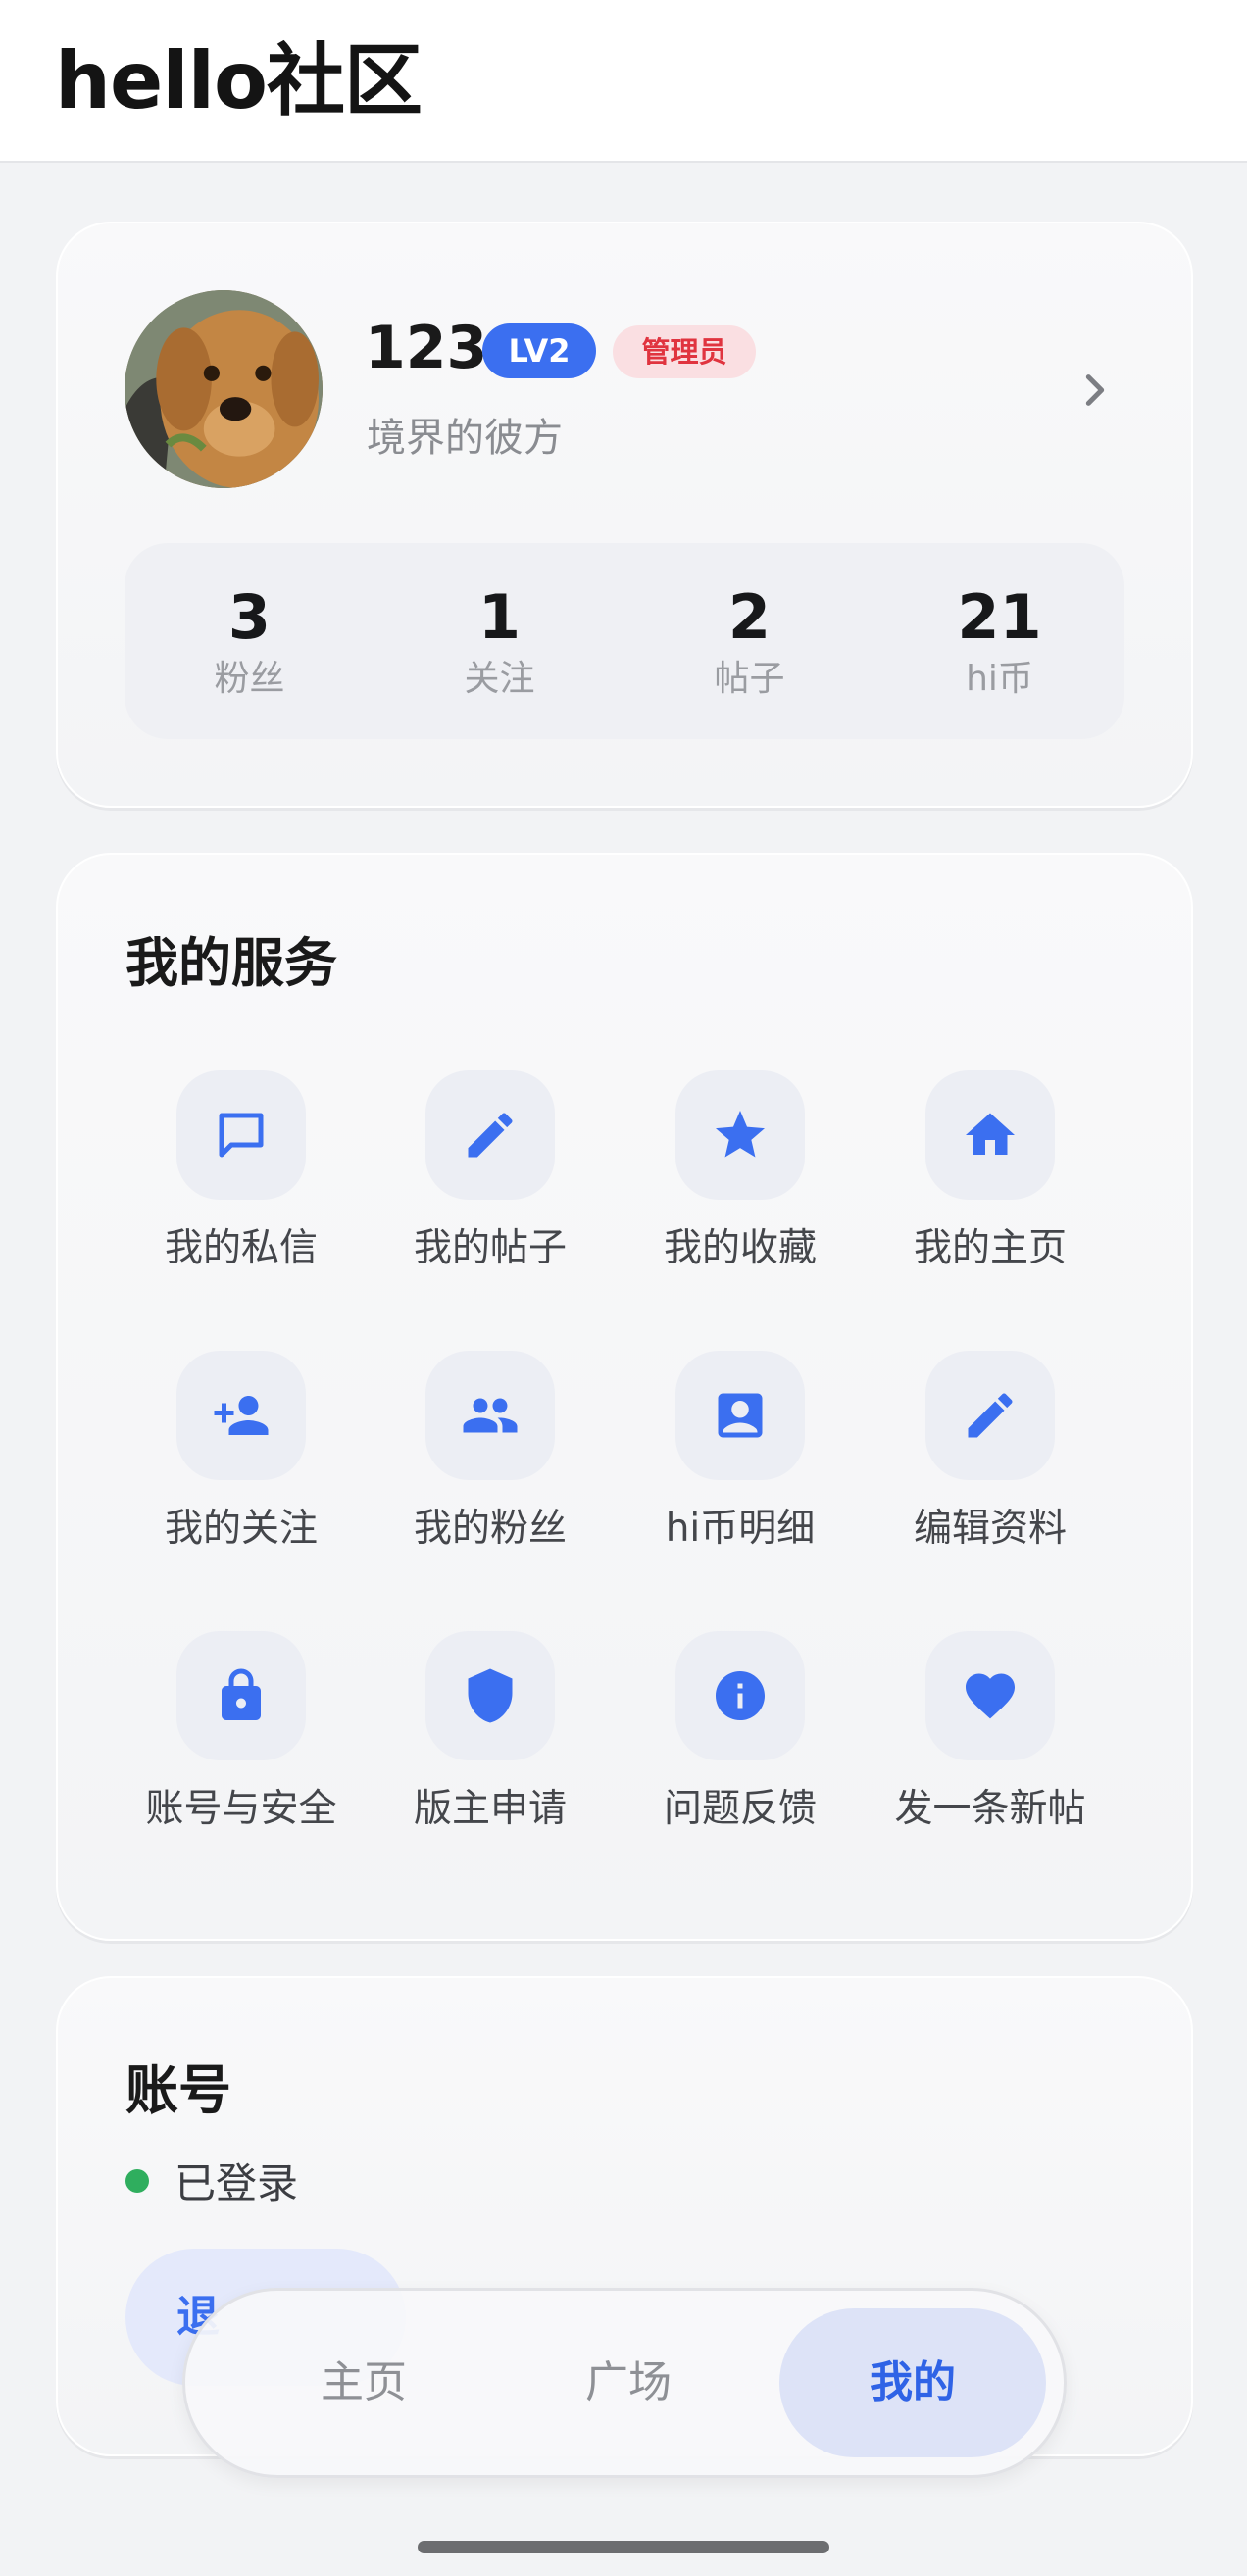 The image size is (1247, 2576). I want to click on stat-following: 1 关注, so click(499, 641).